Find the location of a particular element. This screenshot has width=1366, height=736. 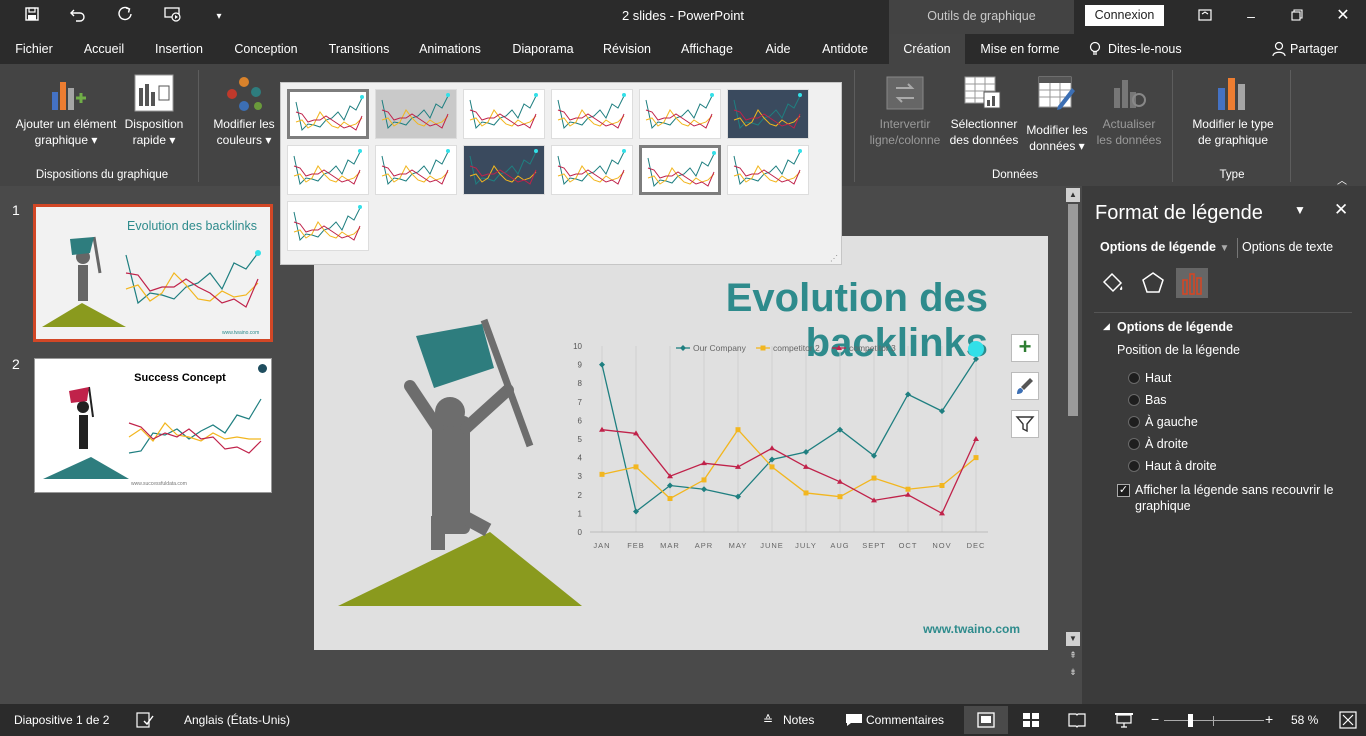

vertical-scrollbar: ▲ ▼ is located at coordinates (1073, 418).